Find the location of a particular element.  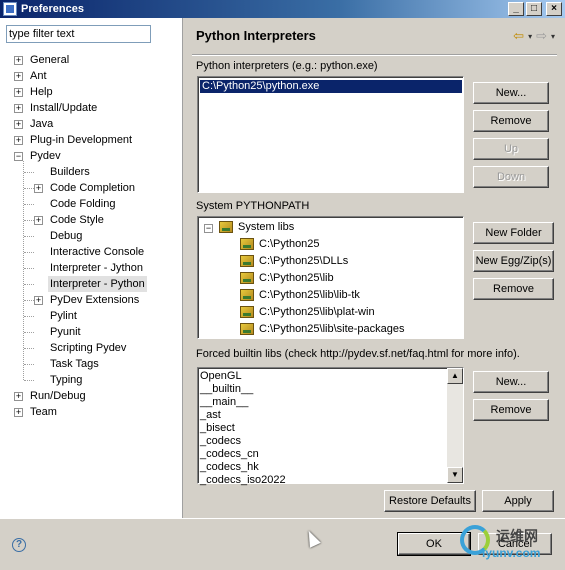

tree-item-label: Install/Update is located at coordinates (64, 108).